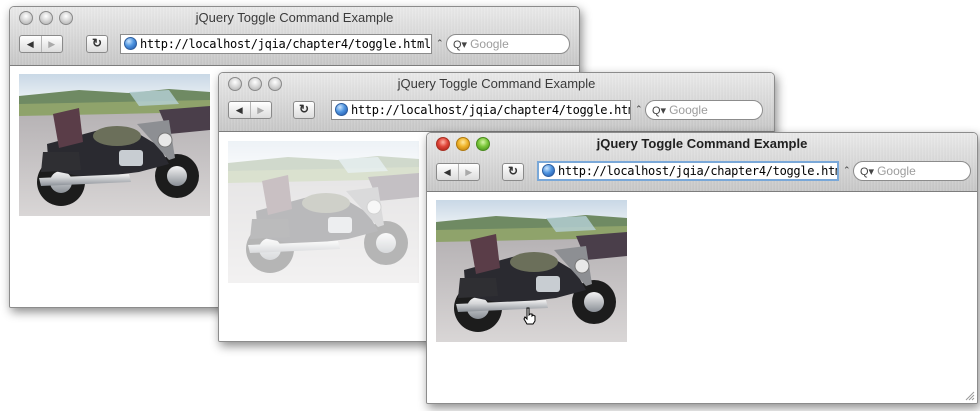 The width and height of the screenshot is (980, 411). I want to click on motorcycle-image-fading, so click(323, 212).